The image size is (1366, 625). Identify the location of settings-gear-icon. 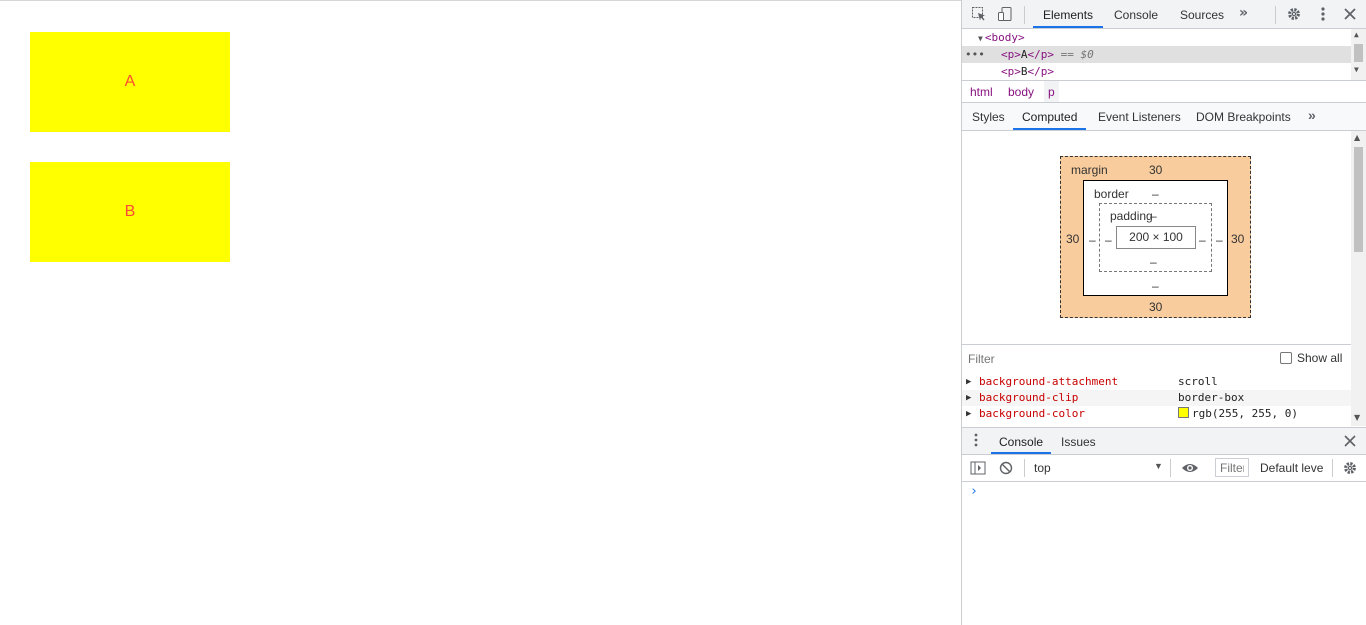
(1294, 14).